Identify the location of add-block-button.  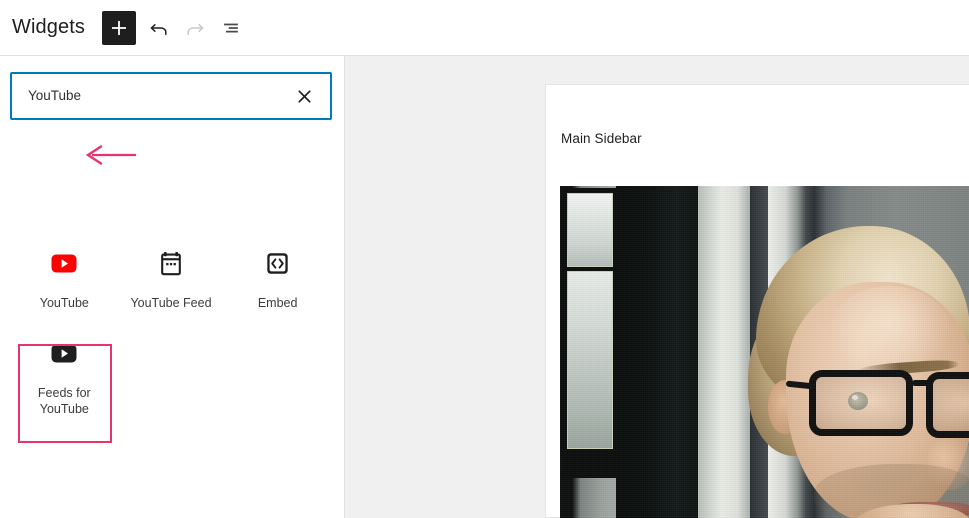
(118, 27).